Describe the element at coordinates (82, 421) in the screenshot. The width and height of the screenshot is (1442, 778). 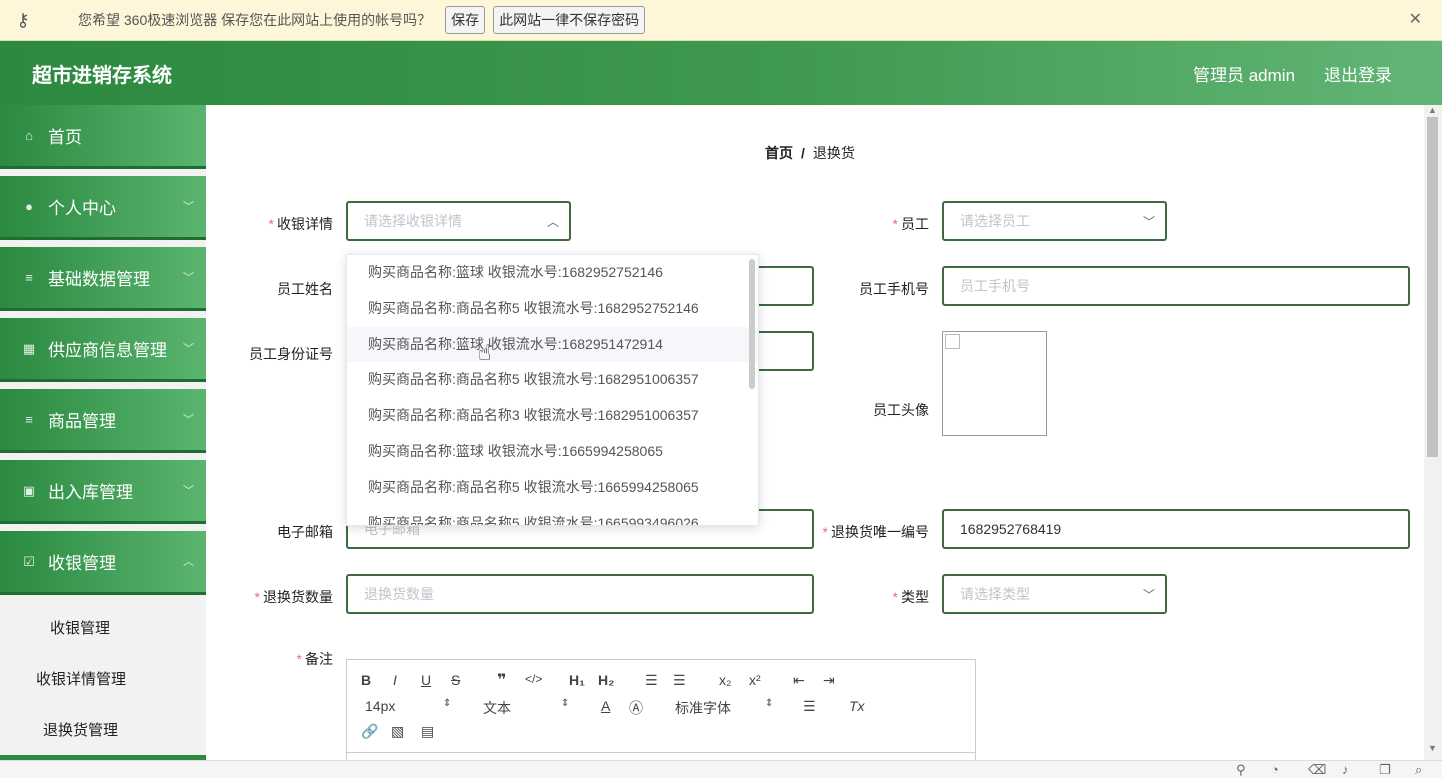
I see `sidebar-item-label: 商品管理` at that location.